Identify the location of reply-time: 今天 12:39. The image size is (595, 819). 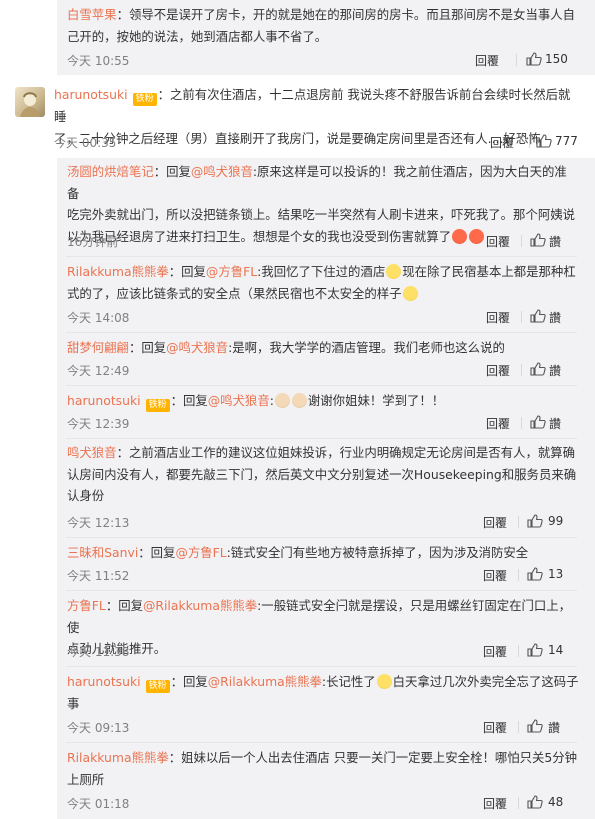
(98, 424).